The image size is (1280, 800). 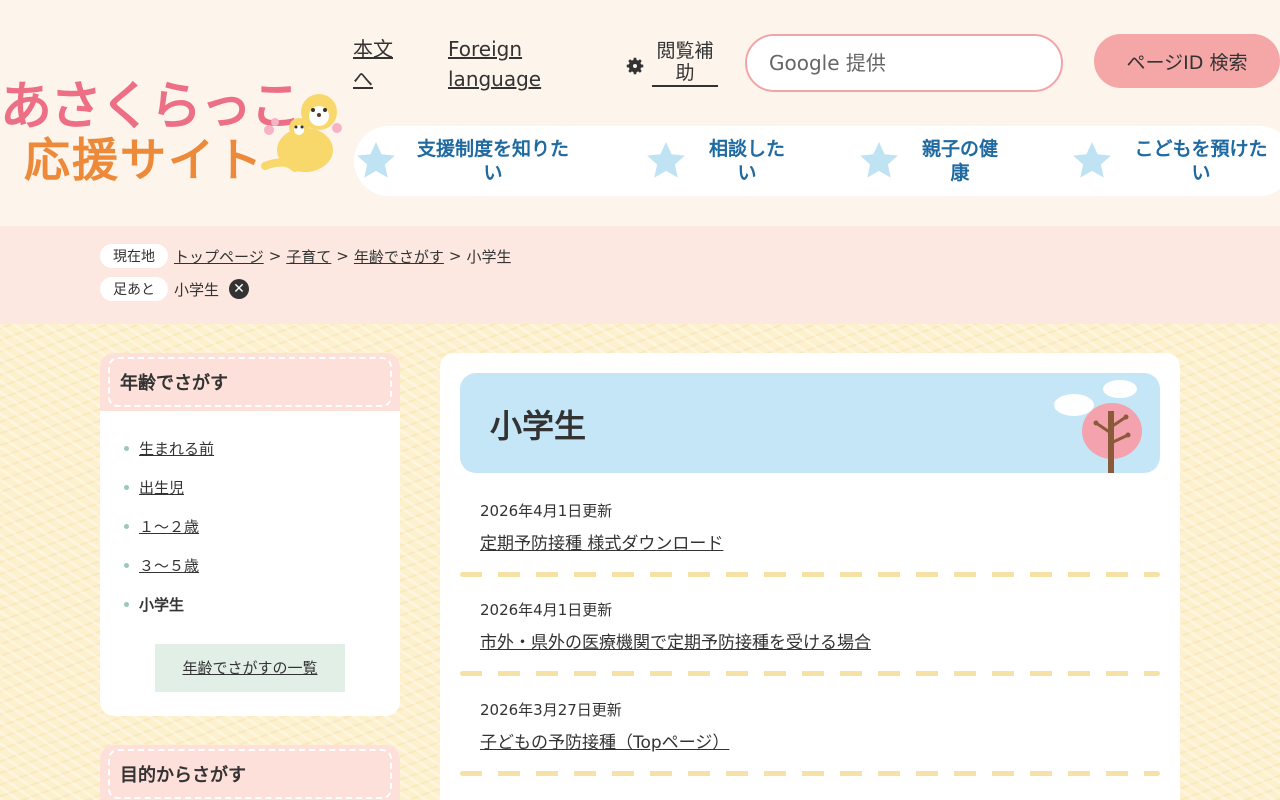 What do you see at coordinates (250, 487) in the screenshot?
I see `list-item: 出生児` at bounding box center [250, 487].